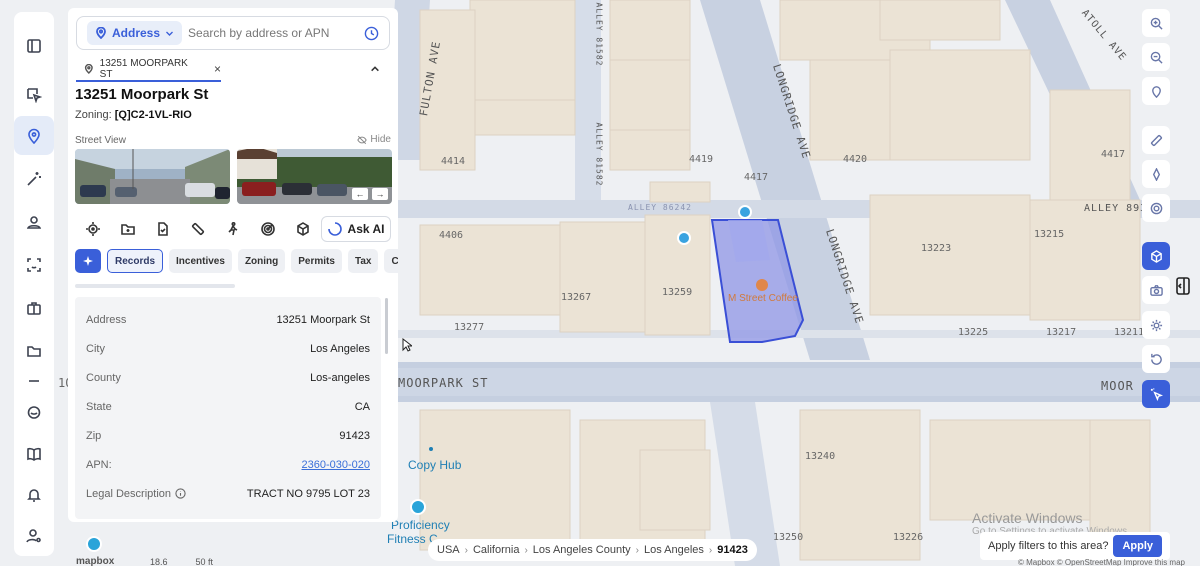 This screenshot has height=566, width=1200. What do you see at coordinates (314, 176) in the screenshot?
I see `street-view-photo: ← →` at bounding box center [314, 176].